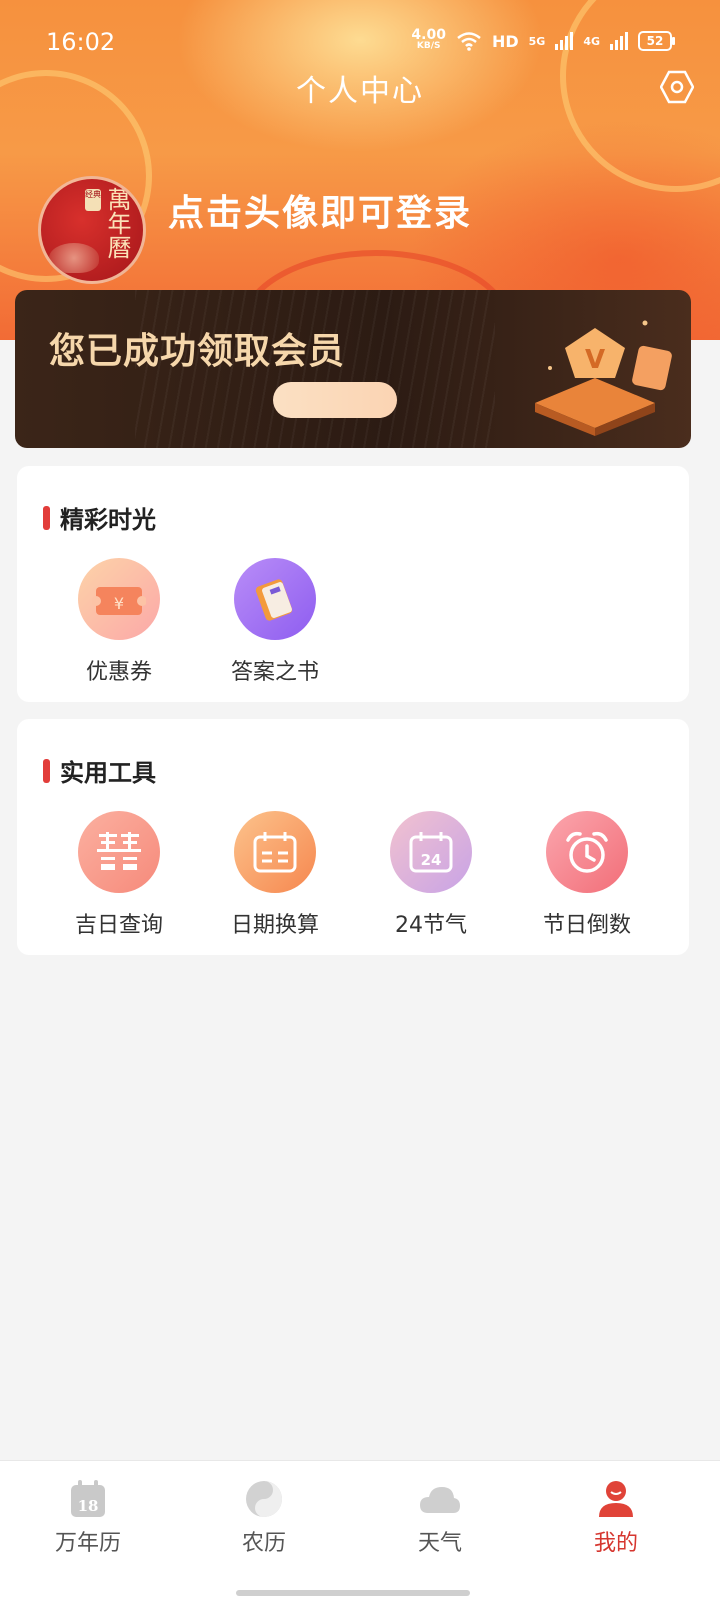 The height and width of the screenshot is (1601, 720). Describe the element at coordinates (603, 378) in the screenshot. I see `vip-gift-box-icon: V` at that location.